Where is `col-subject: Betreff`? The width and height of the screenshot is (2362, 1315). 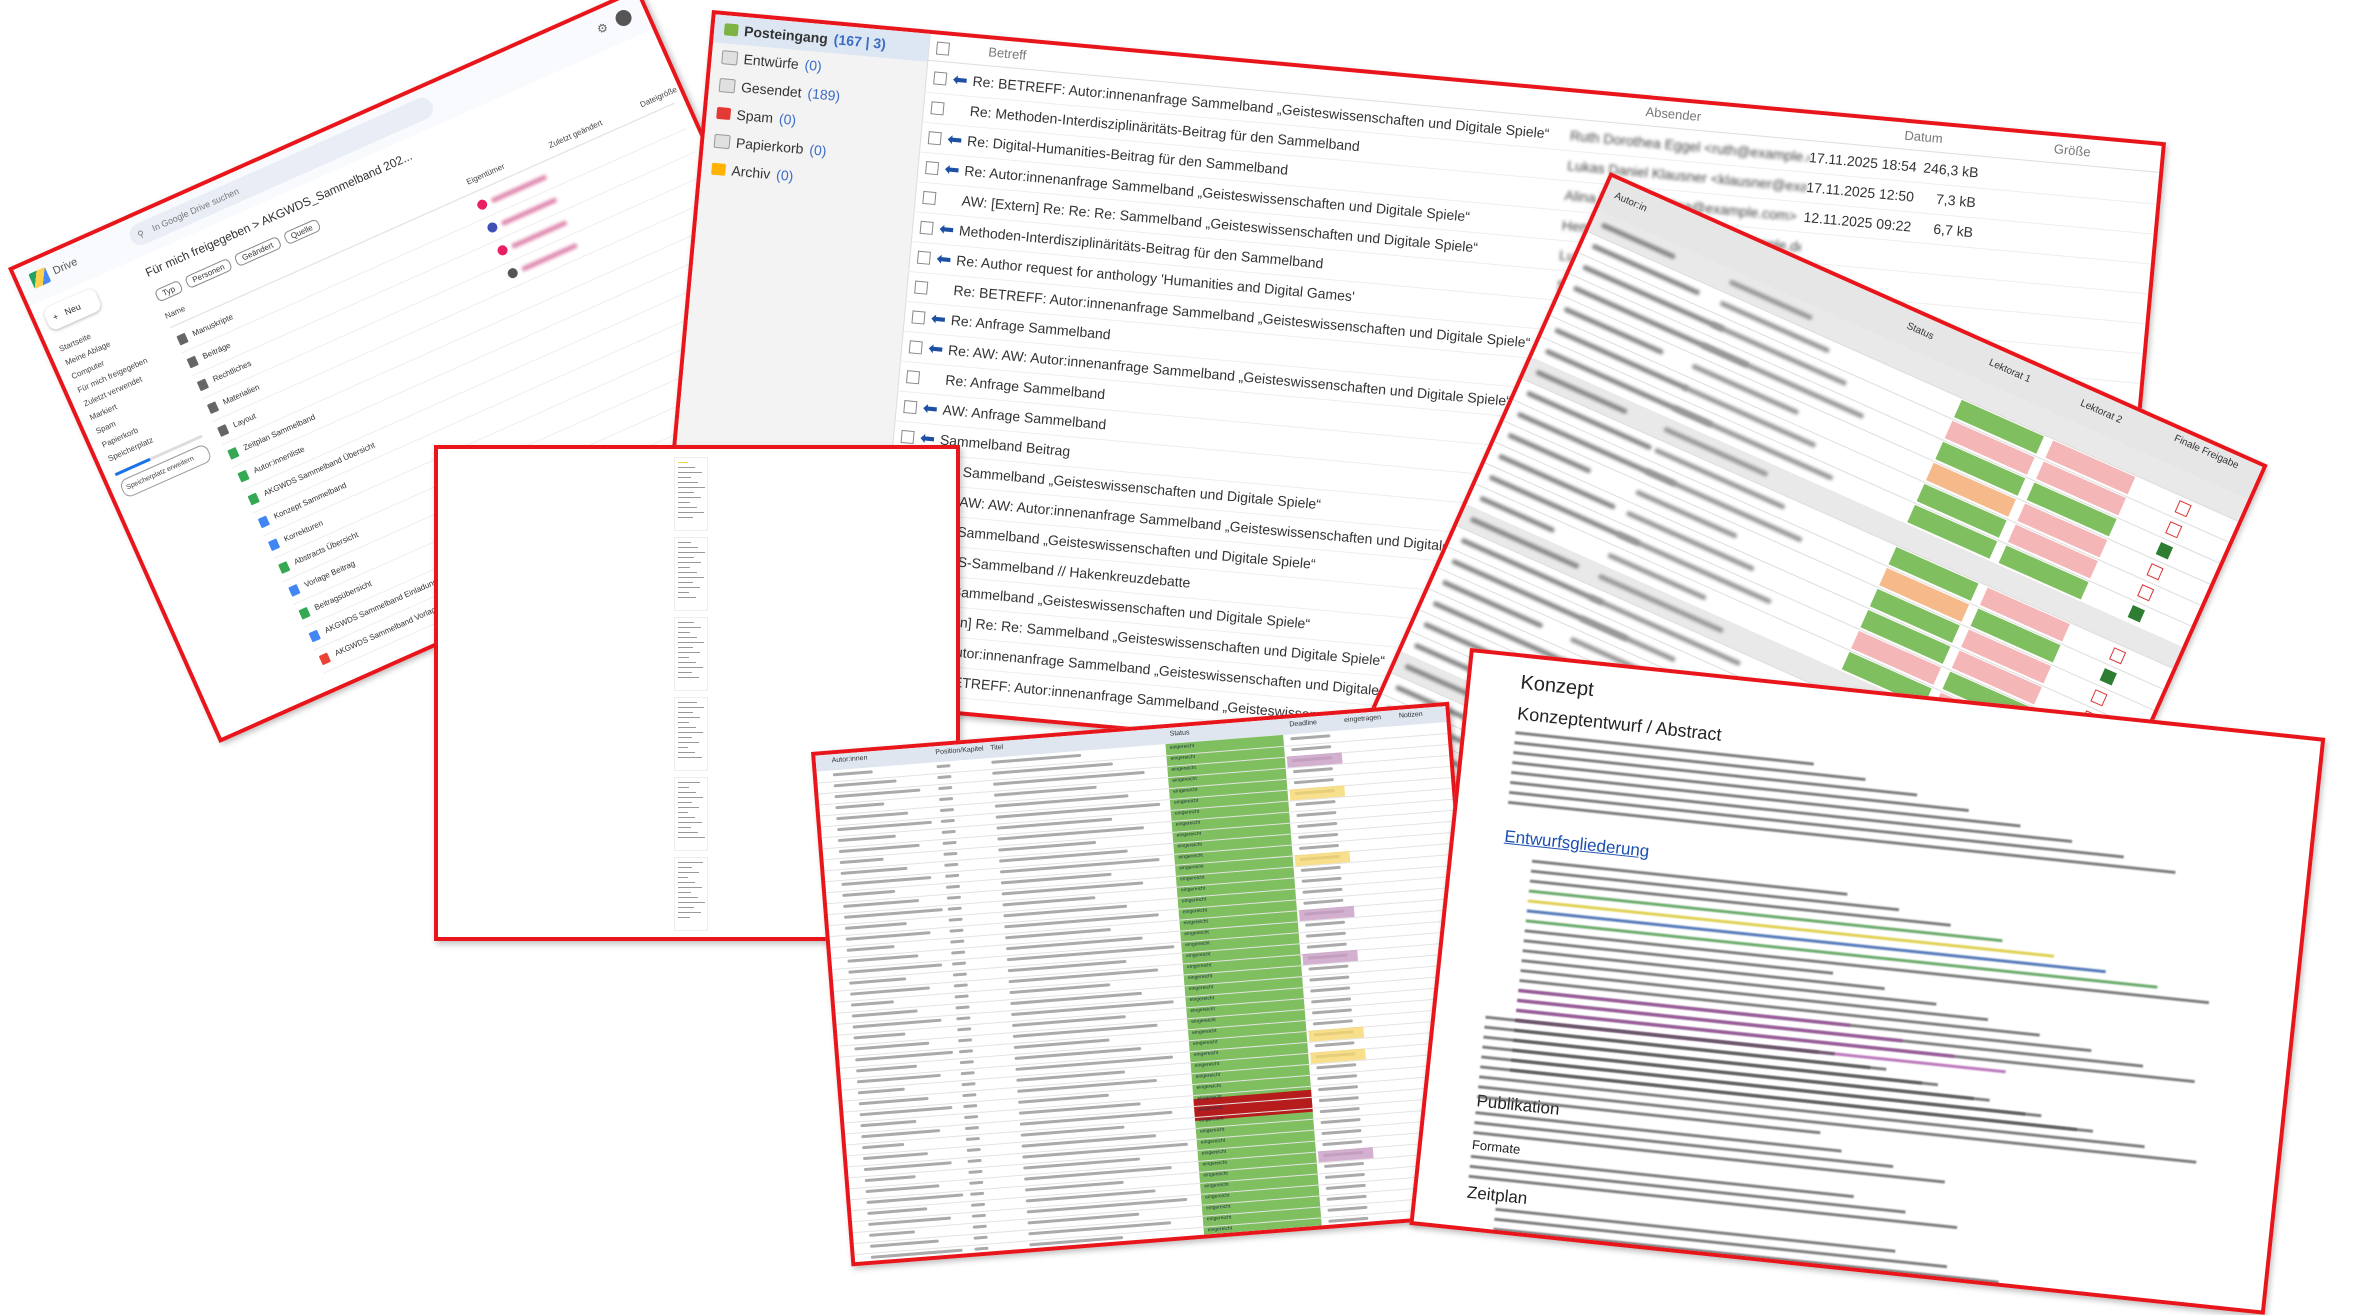 col-subject: Betreff is located at coordinates (1007, 53).